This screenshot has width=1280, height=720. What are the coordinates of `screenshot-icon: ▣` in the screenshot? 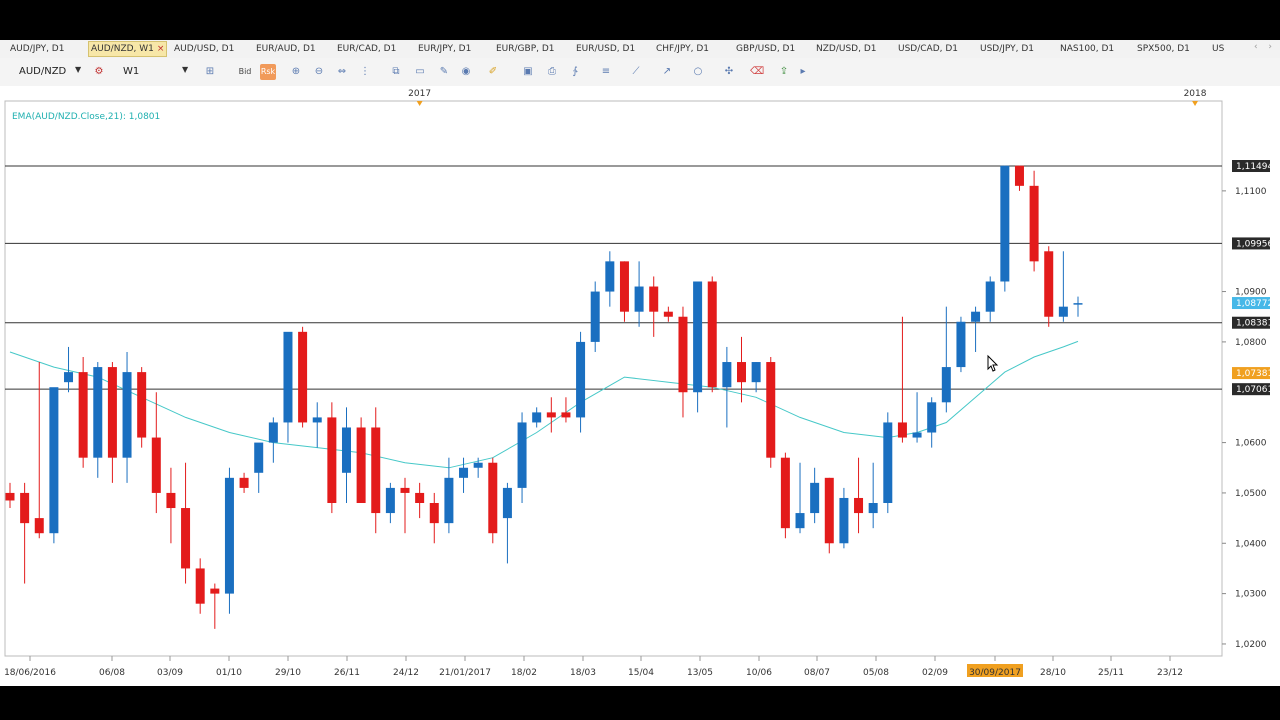 It's located at (528, 72).